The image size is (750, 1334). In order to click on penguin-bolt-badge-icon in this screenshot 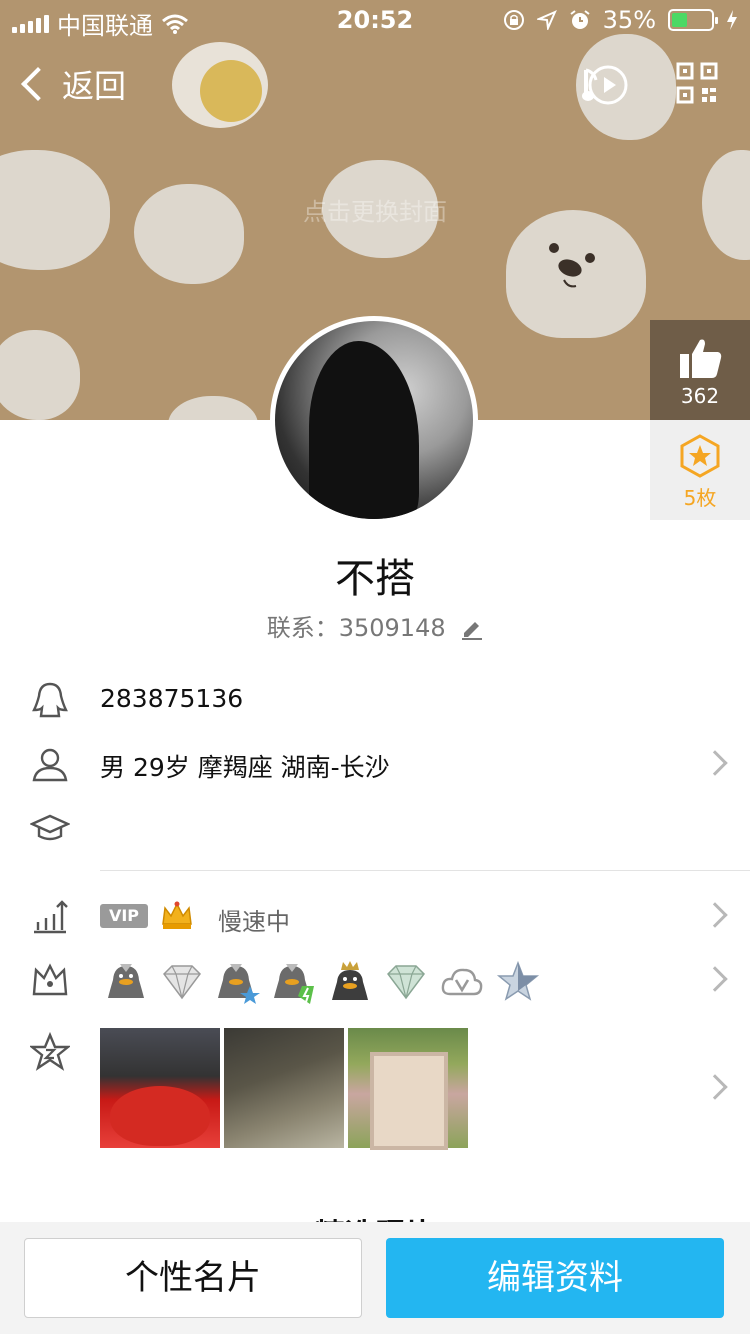, I will do `click(294, 984)`.